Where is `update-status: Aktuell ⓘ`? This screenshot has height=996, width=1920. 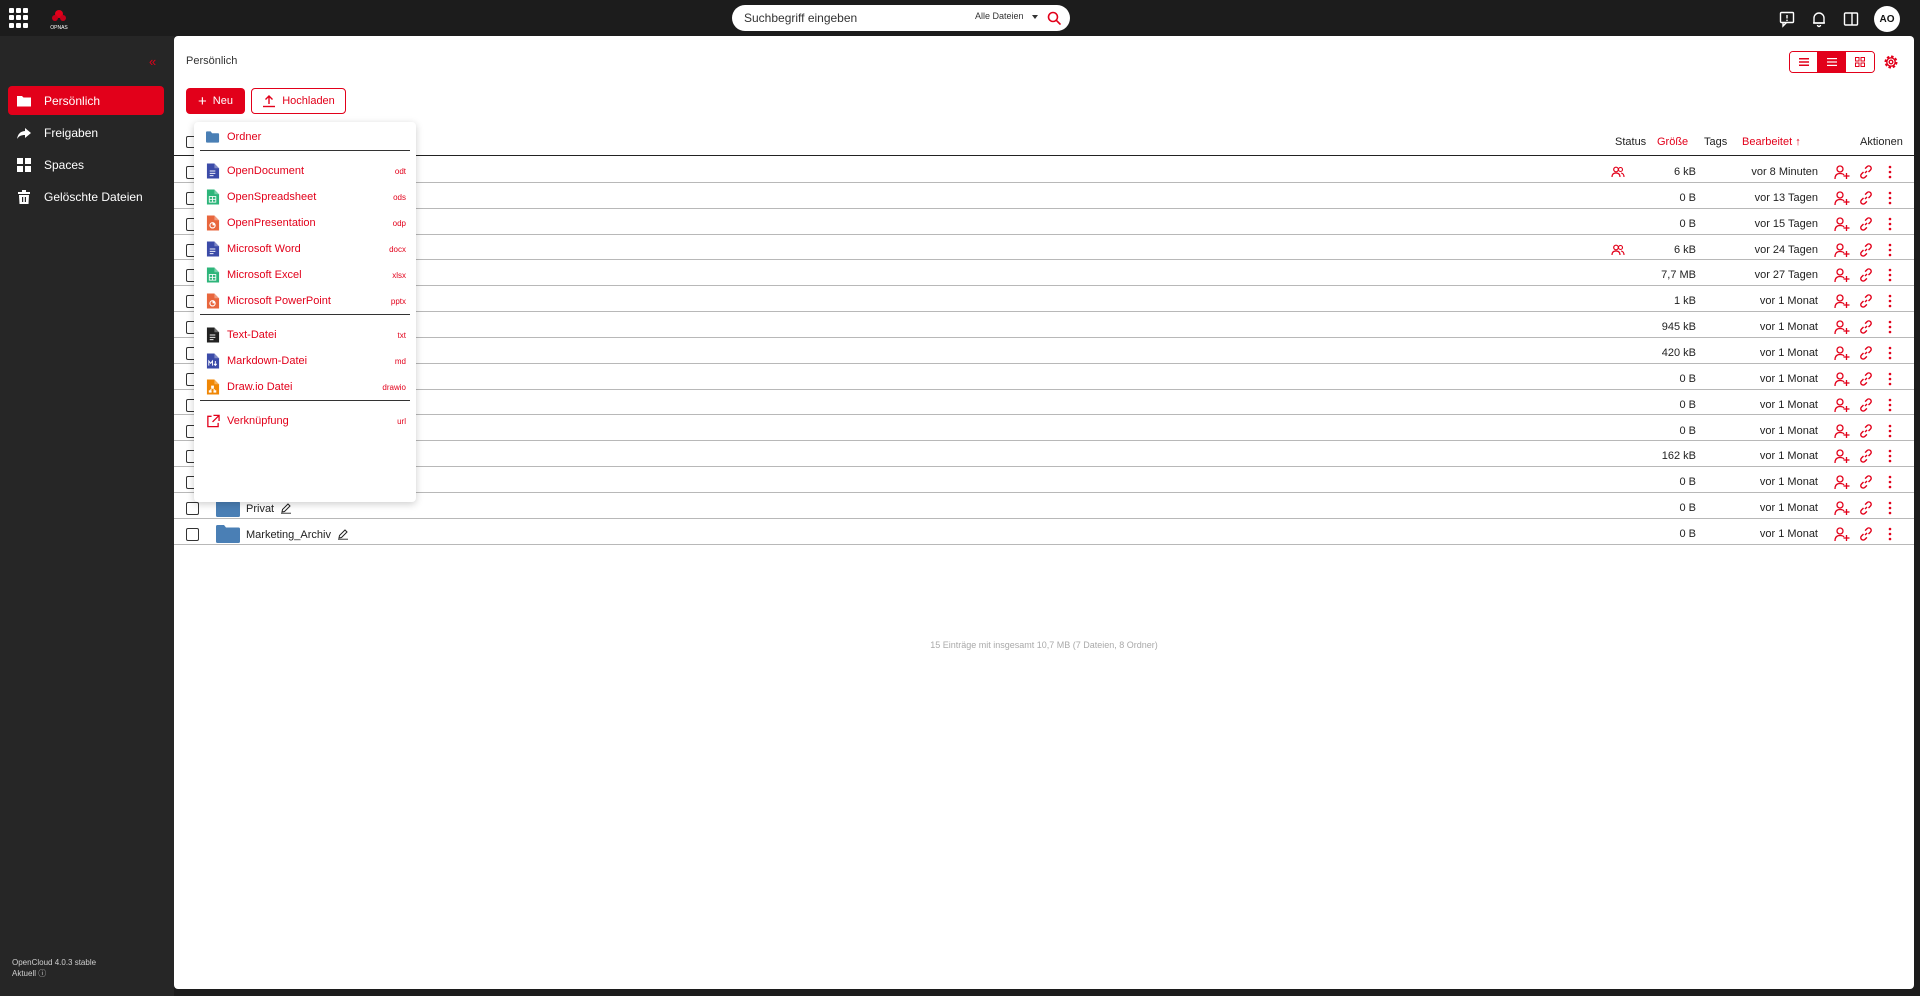
update-status: Aktuell ⓘ is located at coordinates (54, 973).